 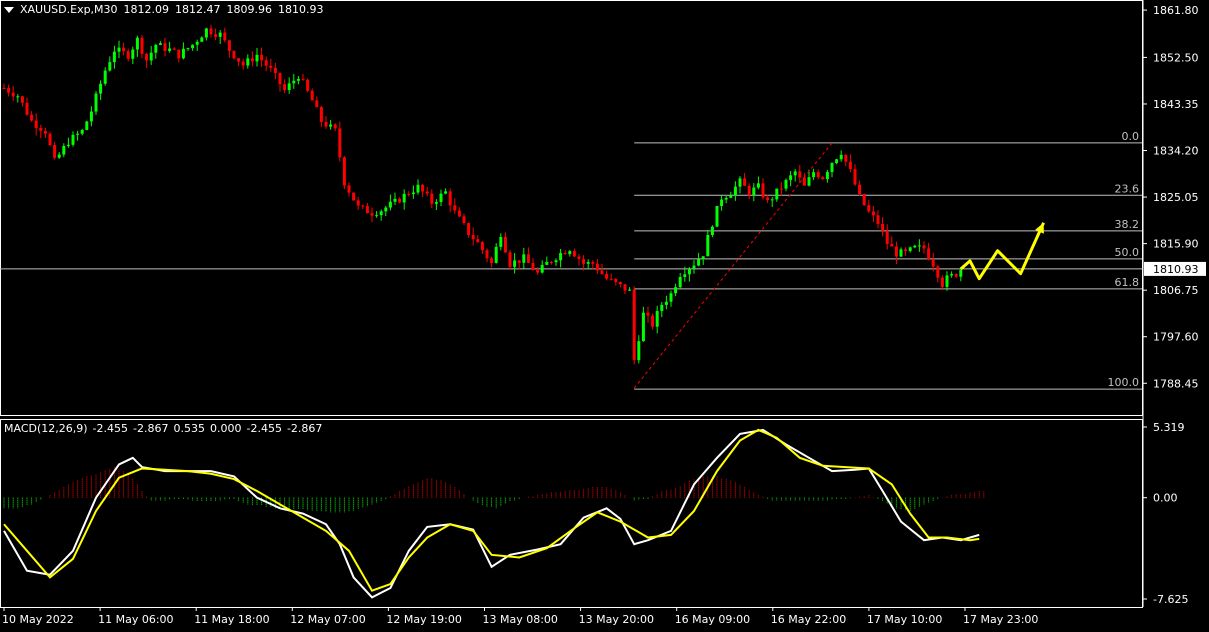 What do you see at coordinates (198, 9) in the screenshot?
I see `high-value: 1812.47` at bounding box center [198, 9].